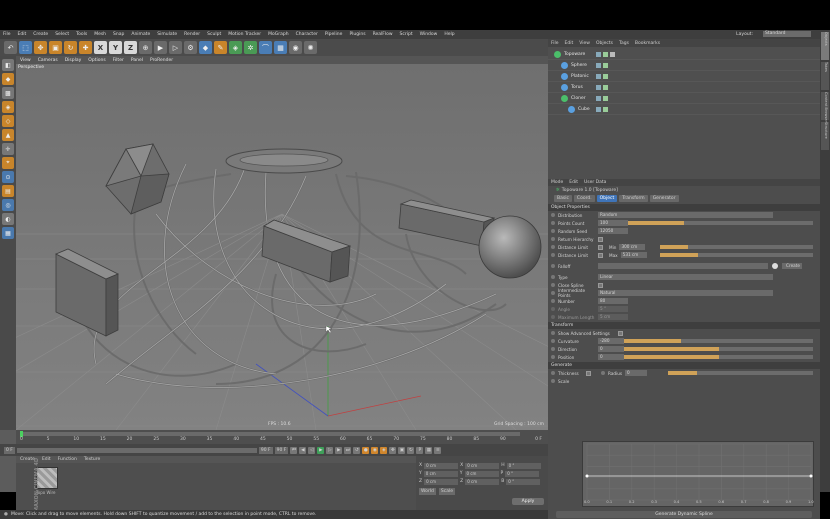 Image resolution: width=830 pixels, height=519 pixels. I want to click on light-icon: ✺, so click(310, 47).